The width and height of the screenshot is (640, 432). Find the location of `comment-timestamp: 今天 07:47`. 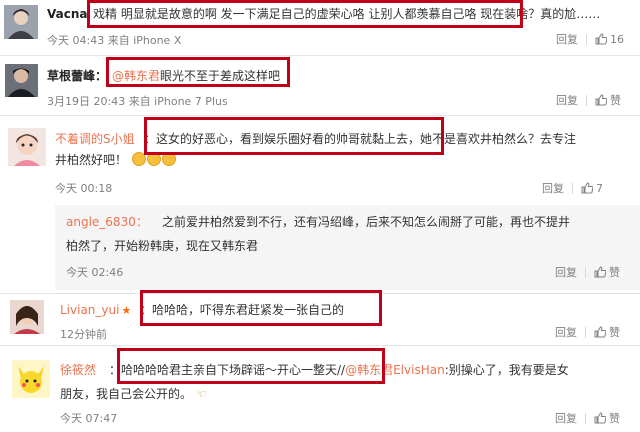

comment-timestamp: 今天 07:47 is located at coordinates (89, 418).